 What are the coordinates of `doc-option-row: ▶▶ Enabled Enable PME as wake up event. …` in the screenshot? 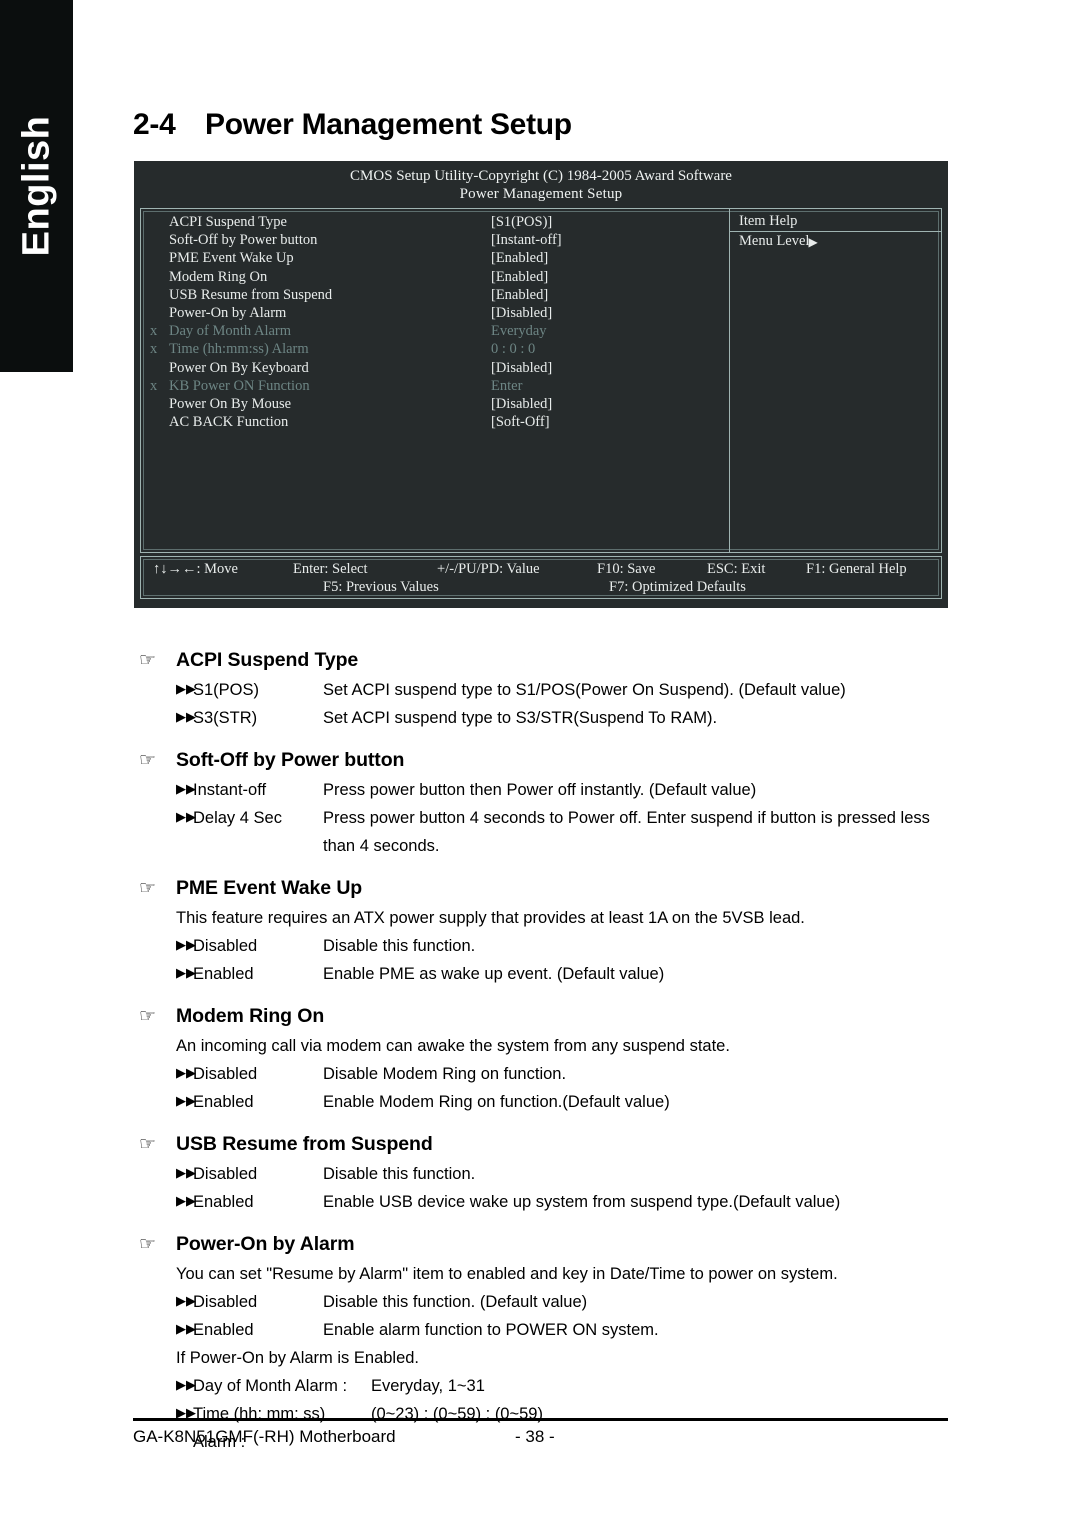 It's located at (571, 974).